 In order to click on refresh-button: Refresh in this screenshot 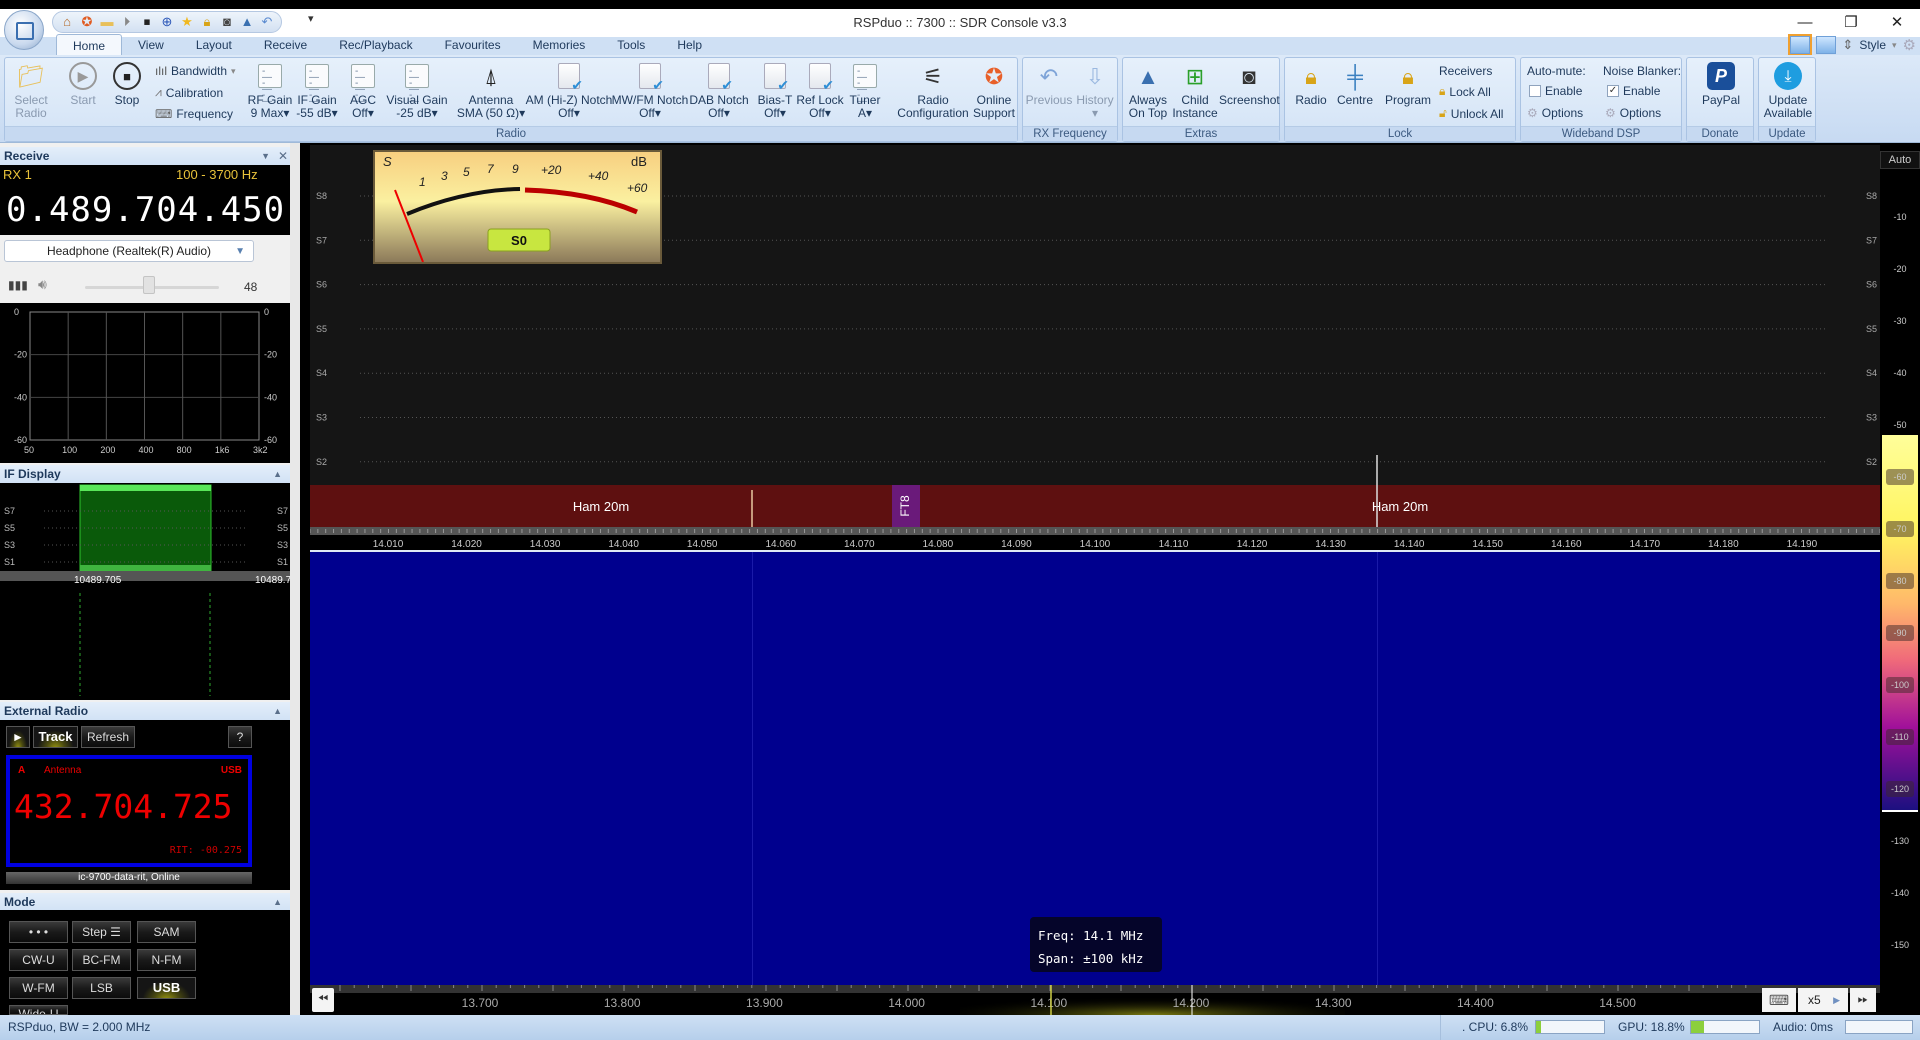, I will do `click(108, 737)`.